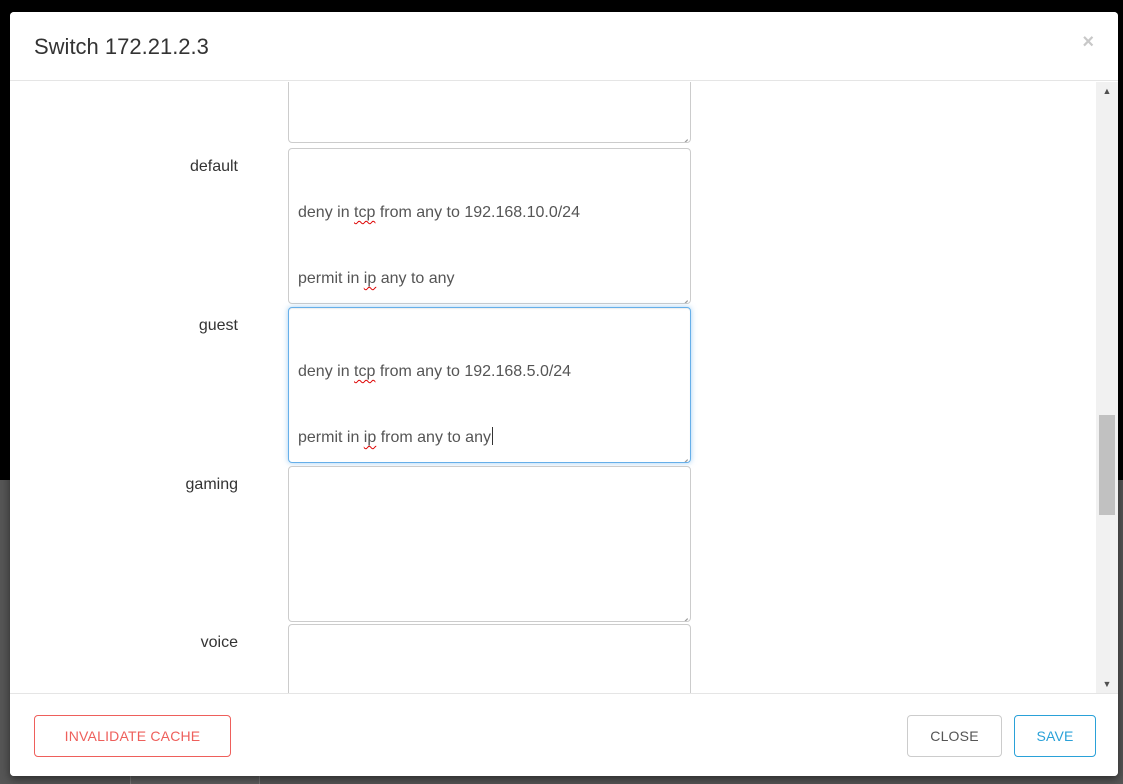 The width and height of the screenshot is (1123, 784). What do you see at coordinates (492, 436) in the screenshot?
I see `text-caret` at bounding box center [492, 436].